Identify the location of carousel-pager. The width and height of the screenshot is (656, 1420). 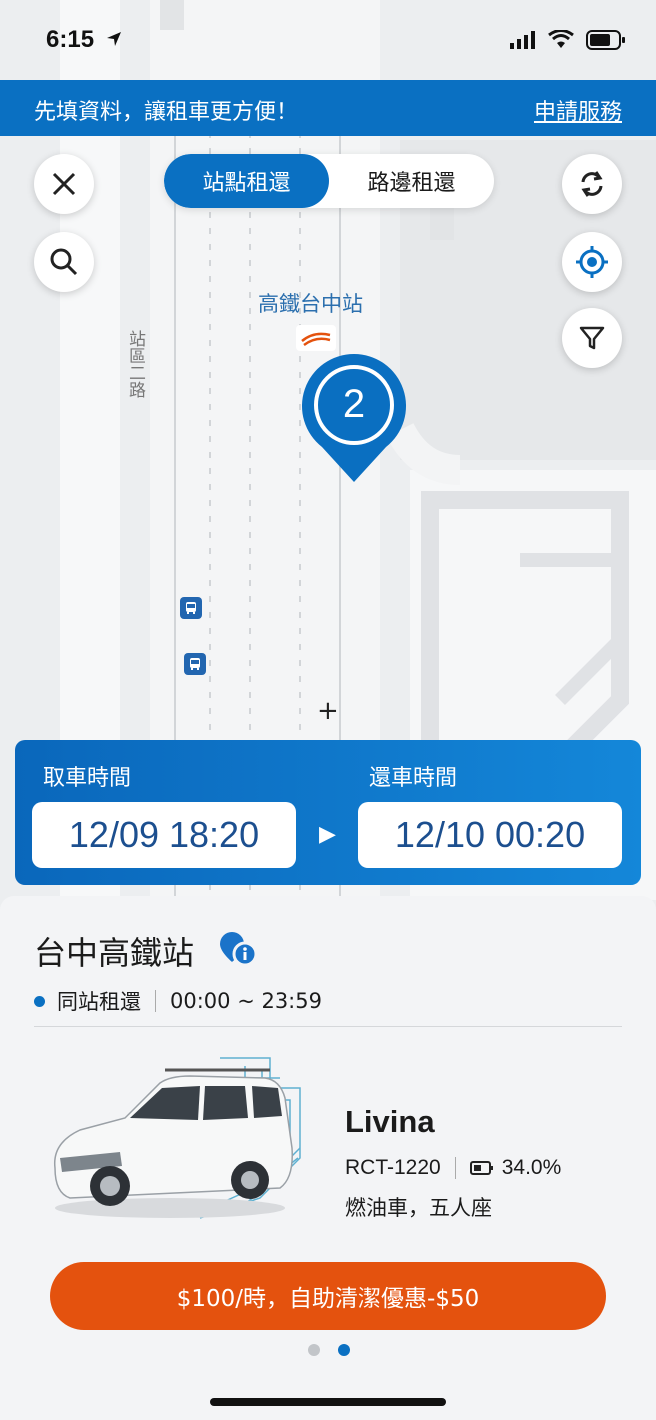
(329, 1350).